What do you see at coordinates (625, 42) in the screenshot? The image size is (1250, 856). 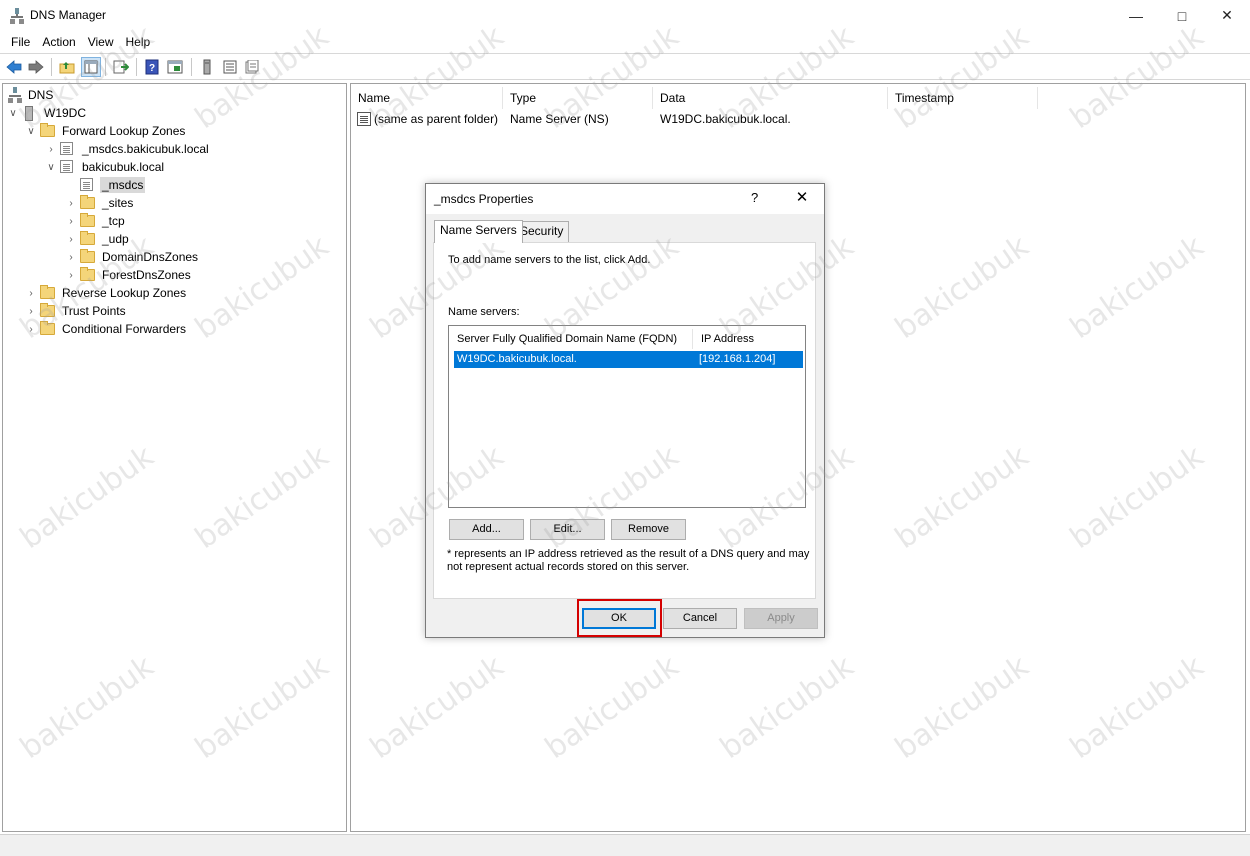 I see `menu-bar: File Action View Help` at bounding box center [625, 42].